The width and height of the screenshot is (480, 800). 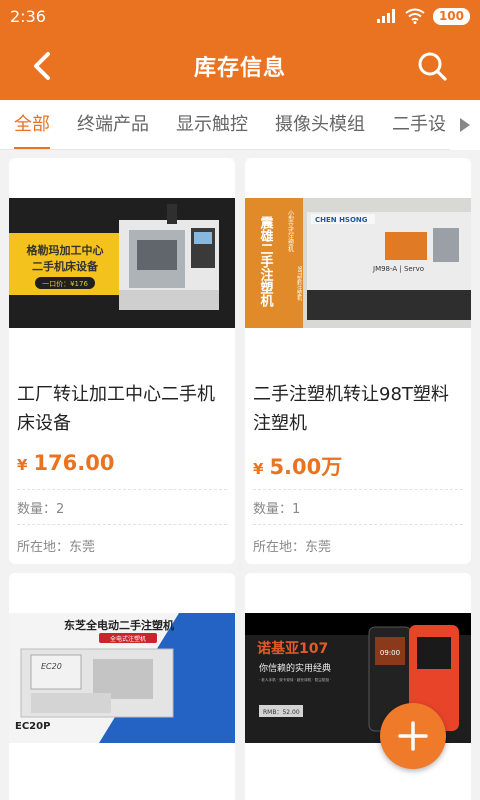 I want to click on app-header: 2:36 100 库存信息, so click(x=240, y=50).